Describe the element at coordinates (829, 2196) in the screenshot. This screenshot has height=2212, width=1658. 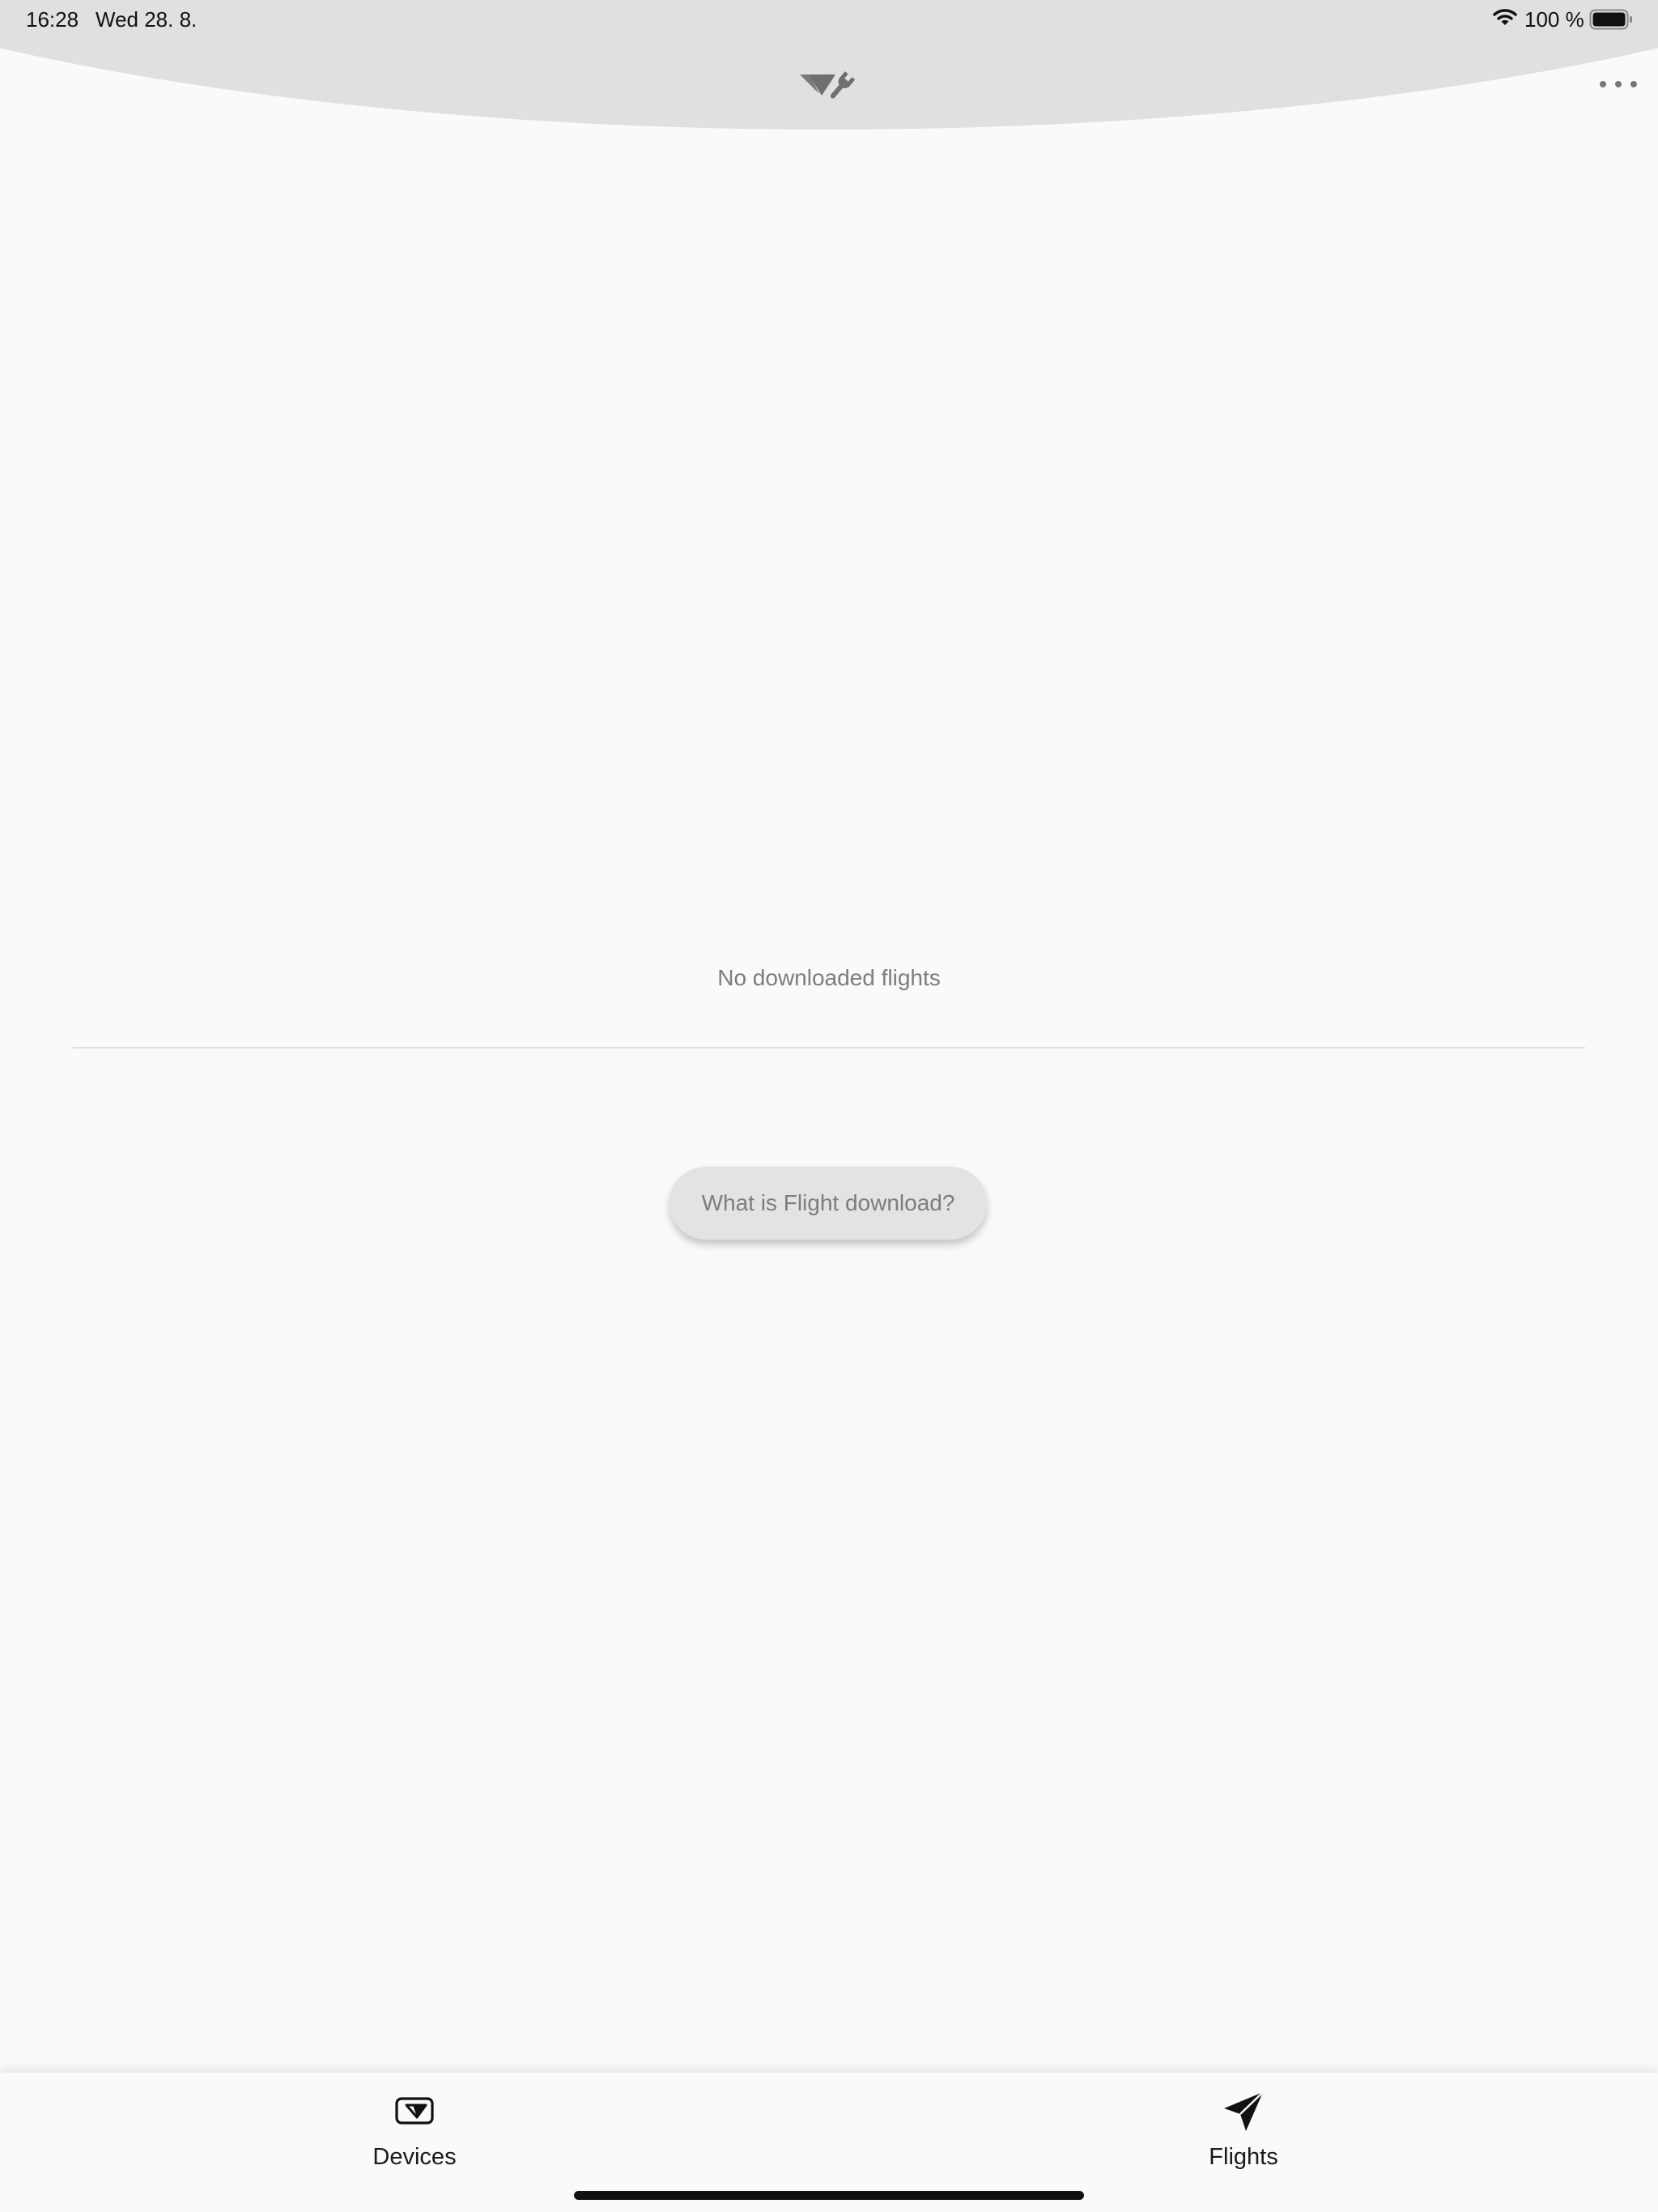
I see `home-indicator` at that location.